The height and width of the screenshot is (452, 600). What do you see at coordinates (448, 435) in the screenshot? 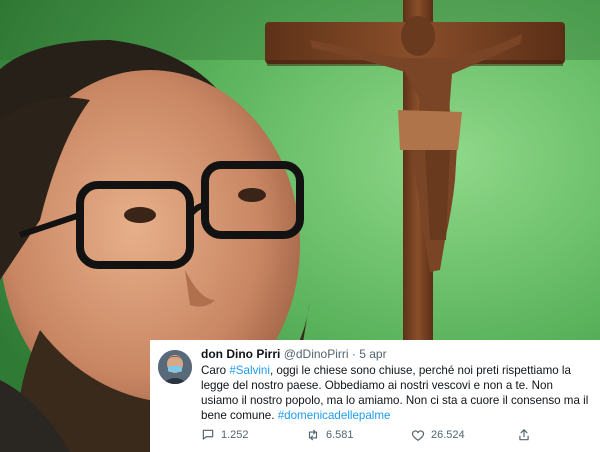
I see `like-count: 26.524` at bounding box center [448, 435].